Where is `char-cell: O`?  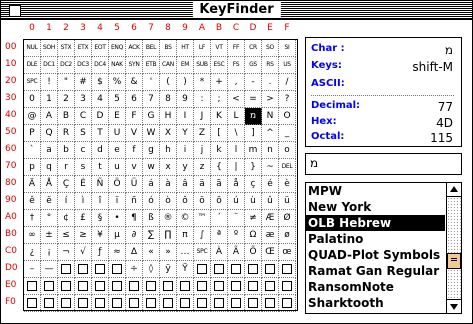
char-cell: O is located at coordinates (287, 116).